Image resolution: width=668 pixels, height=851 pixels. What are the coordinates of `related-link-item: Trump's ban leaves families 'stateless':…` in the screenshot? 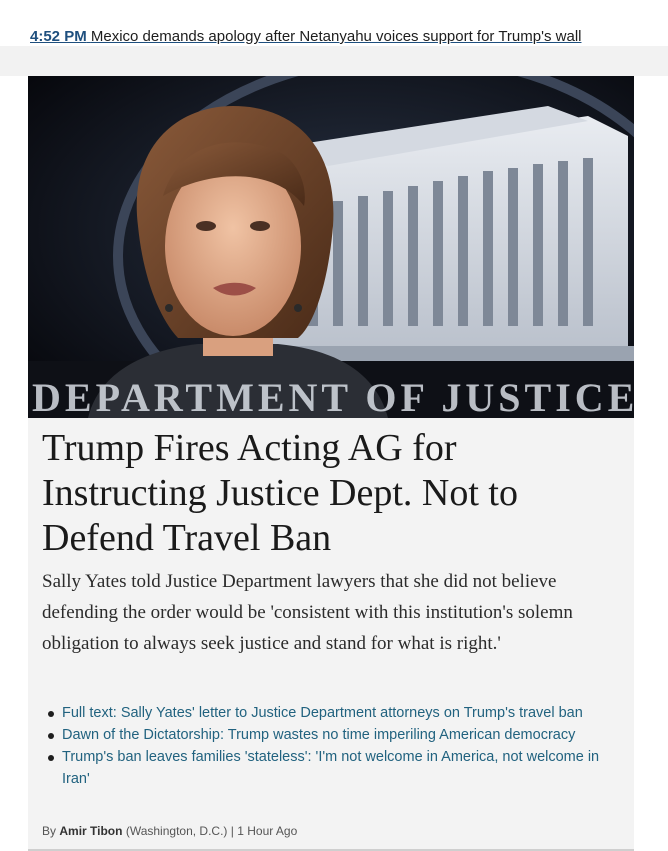 It's located at (334, 768).